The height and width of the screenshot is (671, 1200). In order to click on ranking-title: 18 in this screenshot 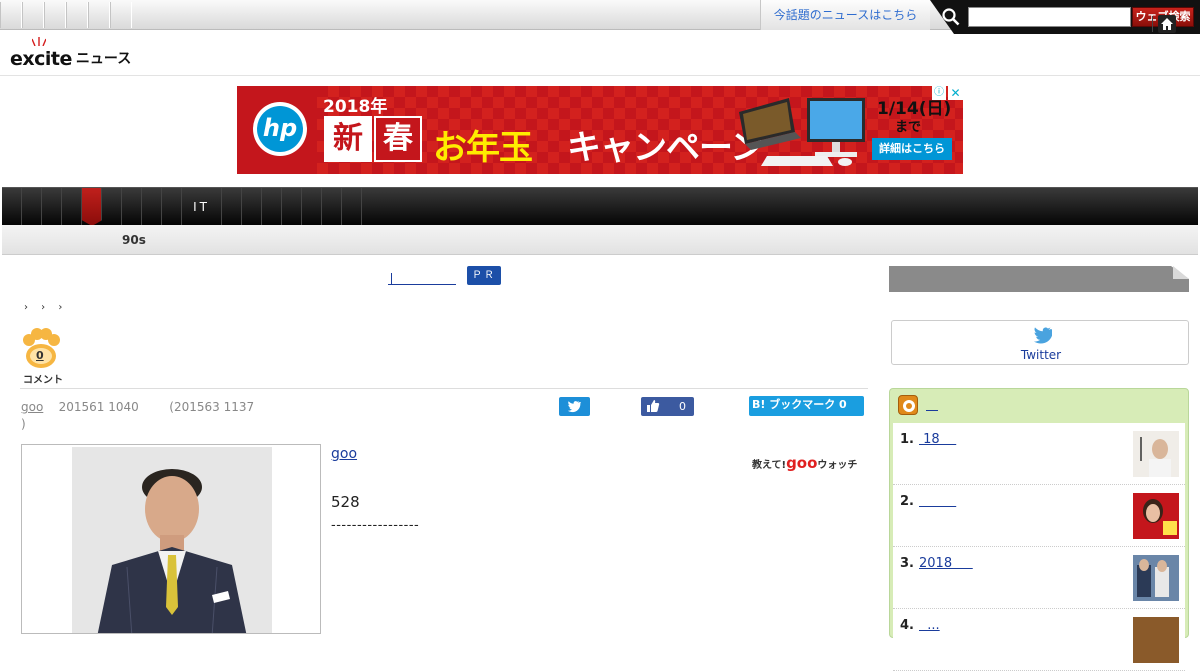, I will do `click(937, 439)`.